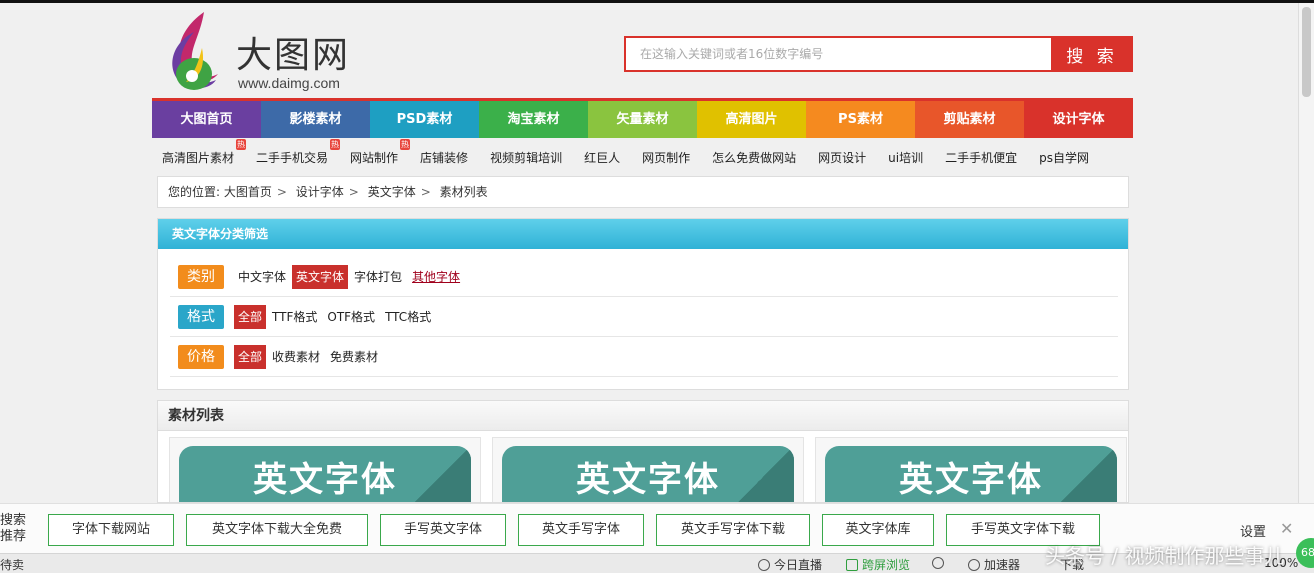 The height and width of the screenshot is (573, 1314). I want to click on hot-link: 视频剪辑培训, so click(526, 157).